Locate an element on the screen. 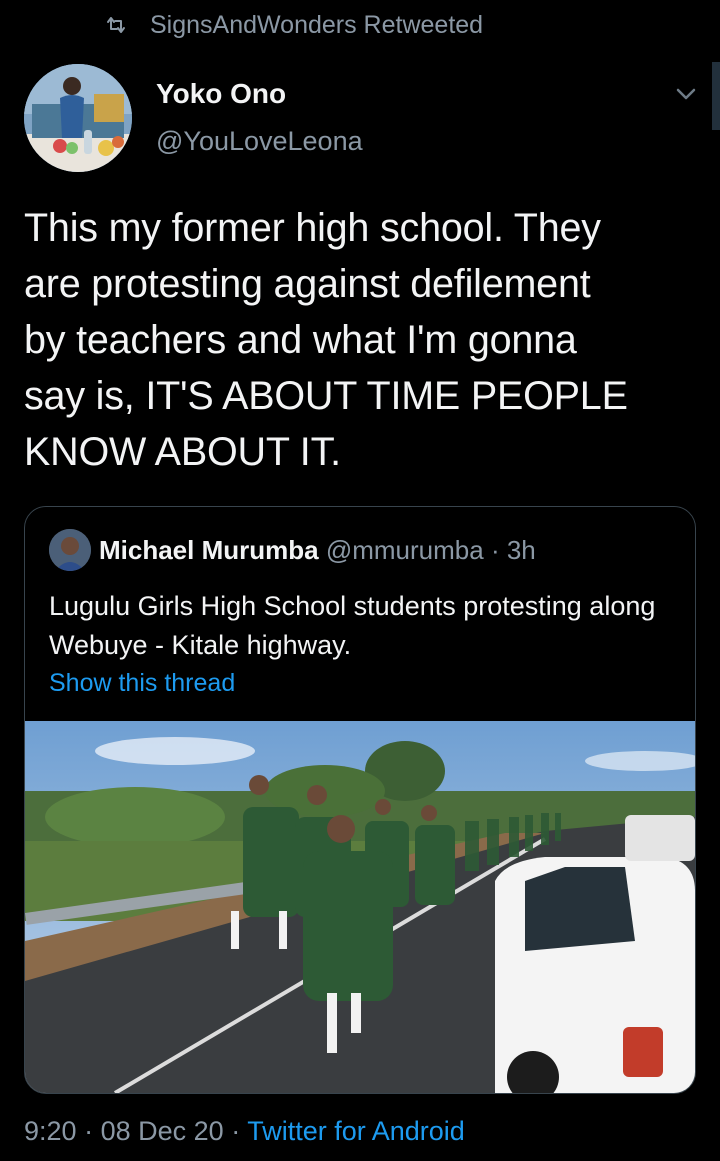  retweet-context: SignsAndWonders Retweeted is located at coordinates (293, 25).